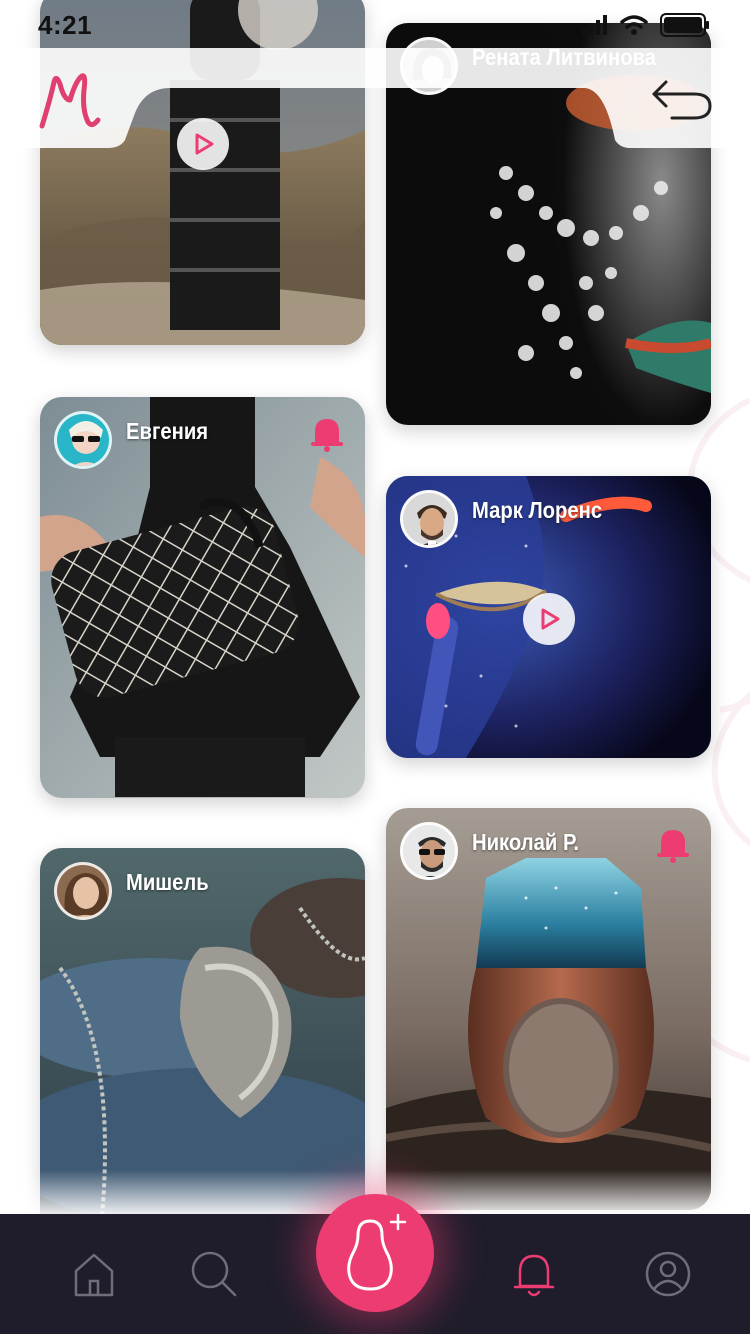 Image resolution: width=750 pixels, height=1334 pixels. What do you see at coordinates (682, 100) in the screenshot?
I see `back-arrow-icon` at bounding box center [682, 100].